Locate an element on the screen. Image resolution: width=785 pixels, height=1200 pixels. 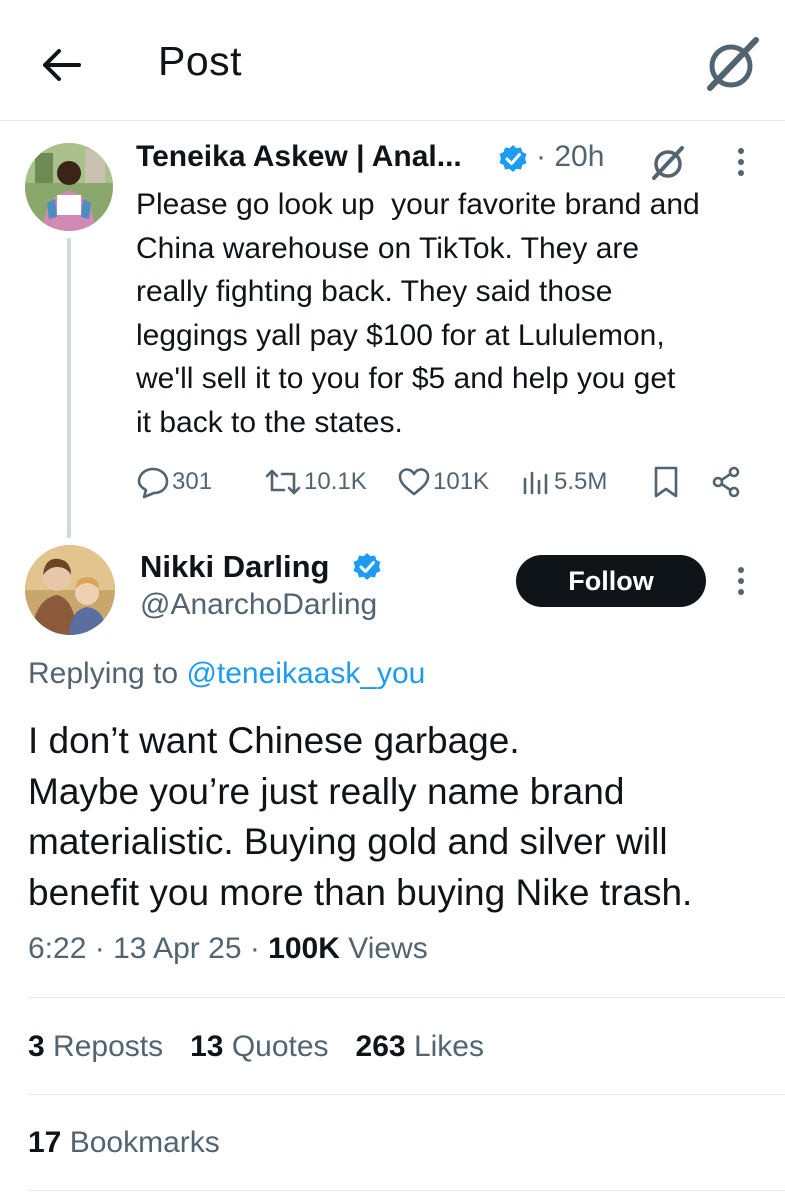
reply-count: 301 is located at coordinates (192, 481).